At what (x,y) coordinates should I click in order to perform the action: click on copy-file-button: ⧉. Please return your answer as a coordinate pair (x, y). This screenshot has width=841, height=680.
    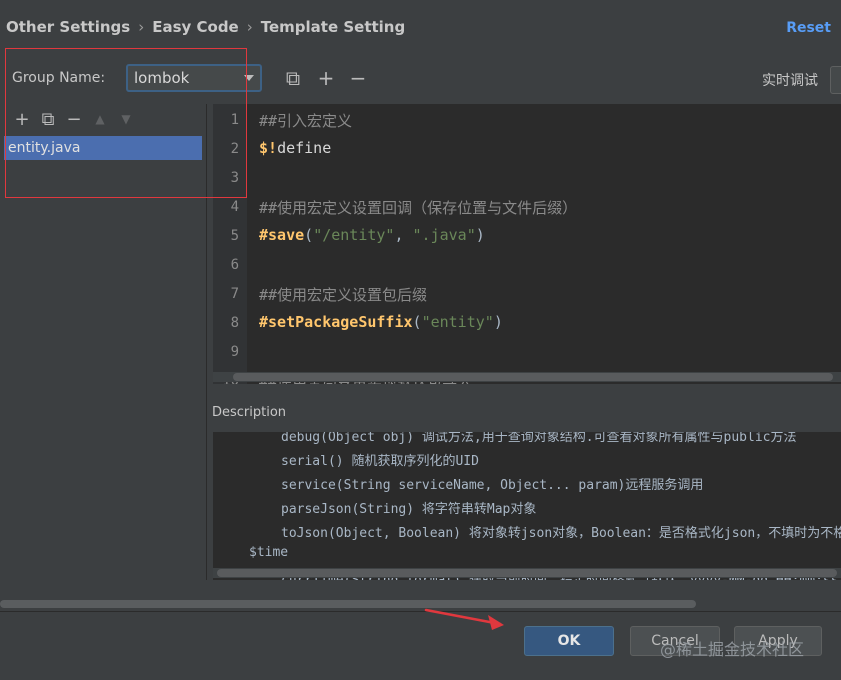
    Looking at the image, I should click on (48, 119).